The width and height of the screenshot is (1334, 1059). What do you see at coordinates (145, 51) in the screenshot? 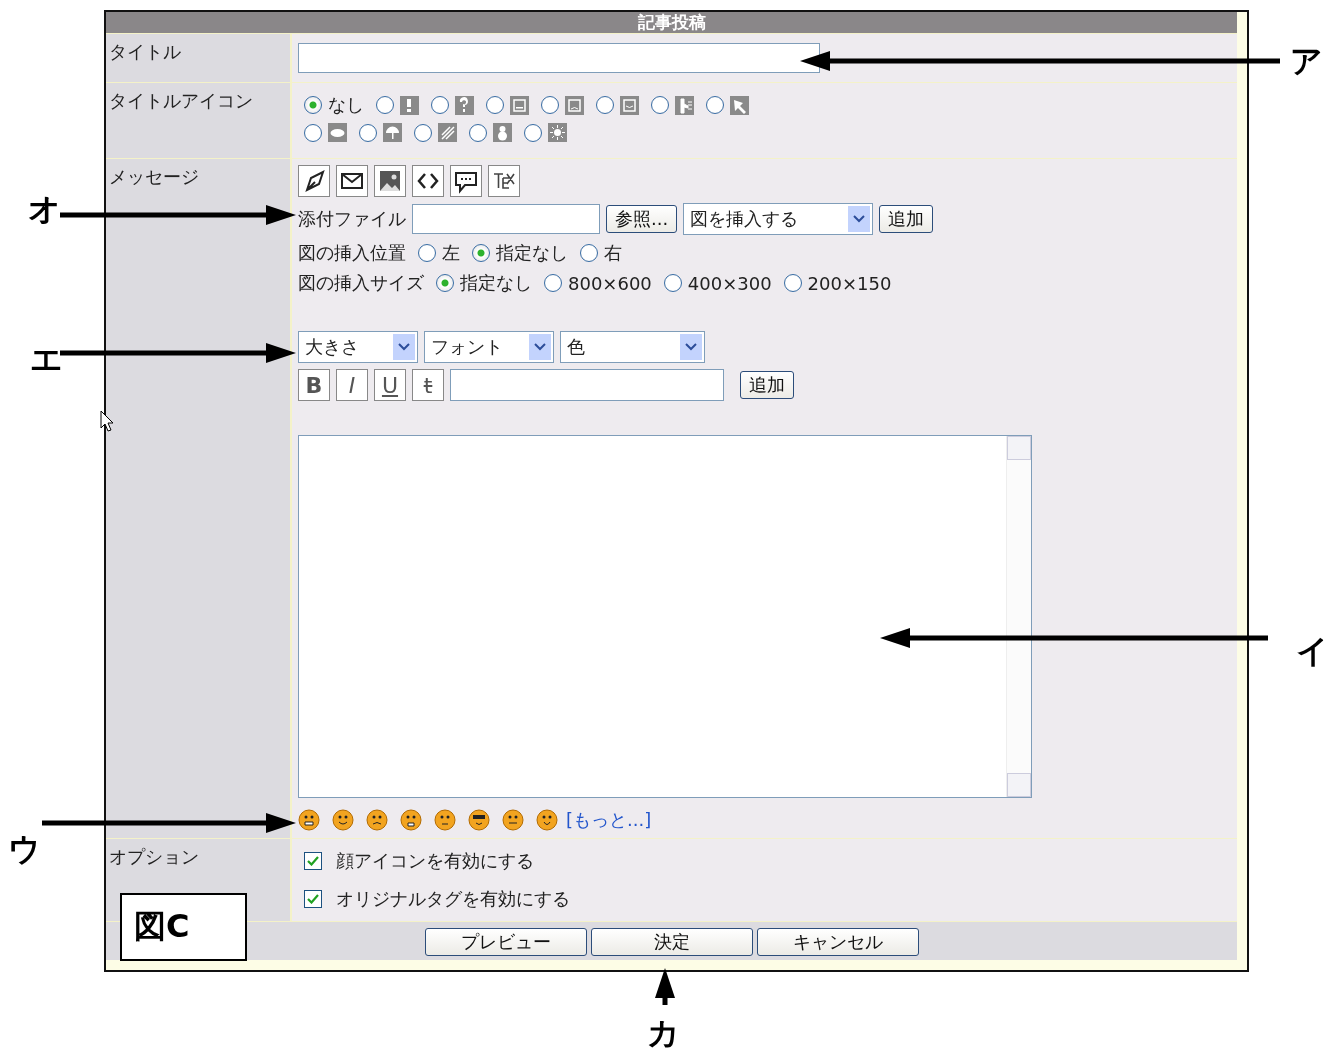
I see `field-label: タイトル` at bounding box center [145, 51].